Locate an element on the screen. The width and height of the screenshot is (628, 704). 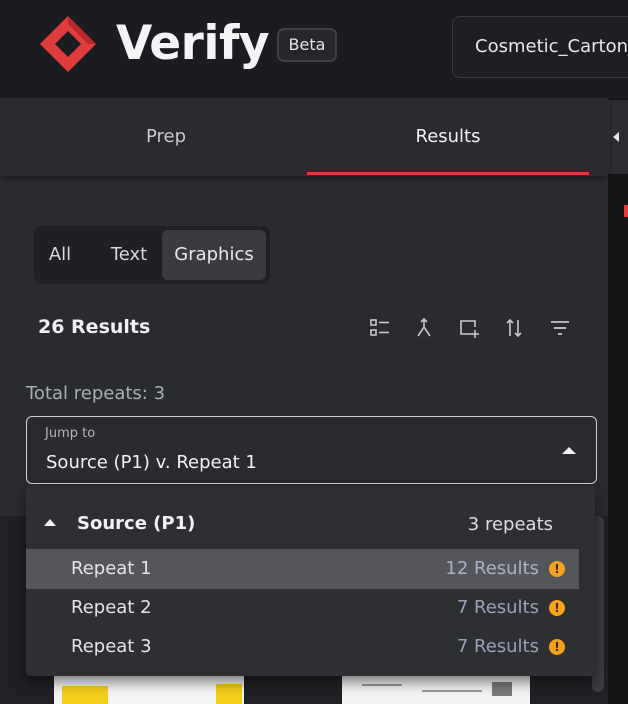
filter-text: Text is located at coordinates (129, 255).